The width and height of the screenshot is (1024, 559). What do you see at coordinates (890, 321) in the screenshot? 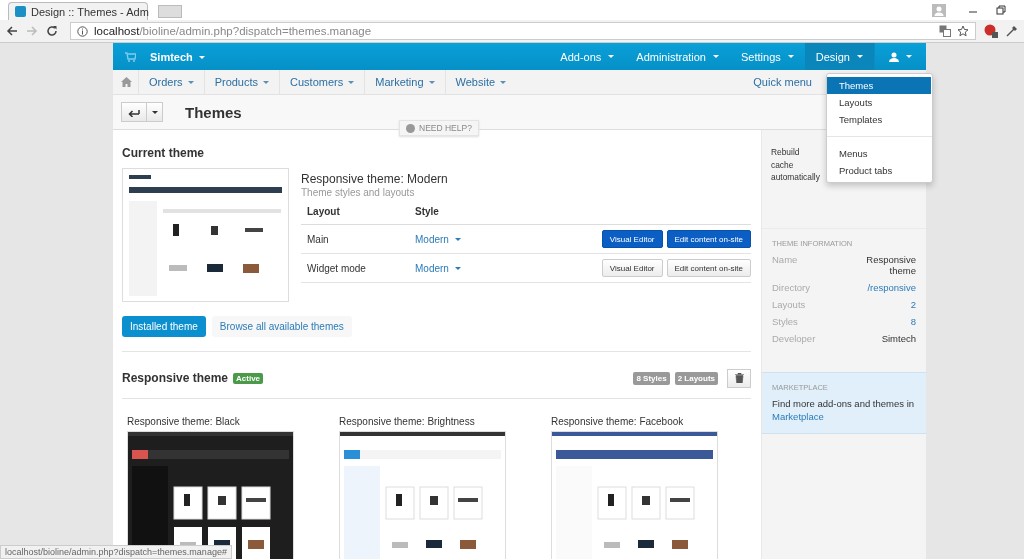
I see `info-link: 8` at bounding box center [890, 321].